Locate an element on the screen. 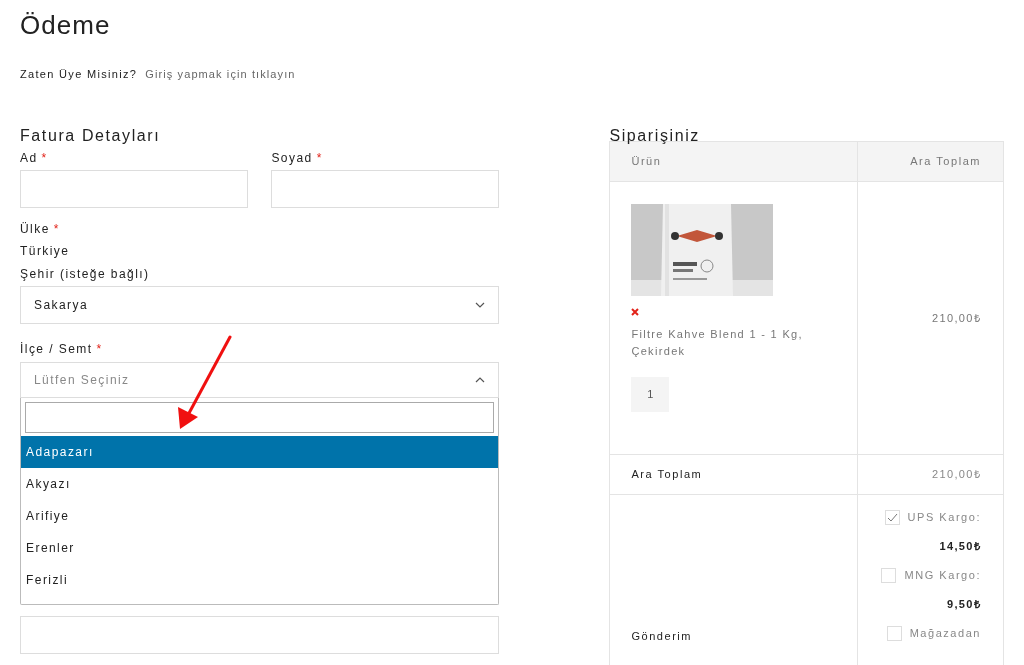  field-label: Şehir (isteğe bağlı) is located at coordinates (85, 274).